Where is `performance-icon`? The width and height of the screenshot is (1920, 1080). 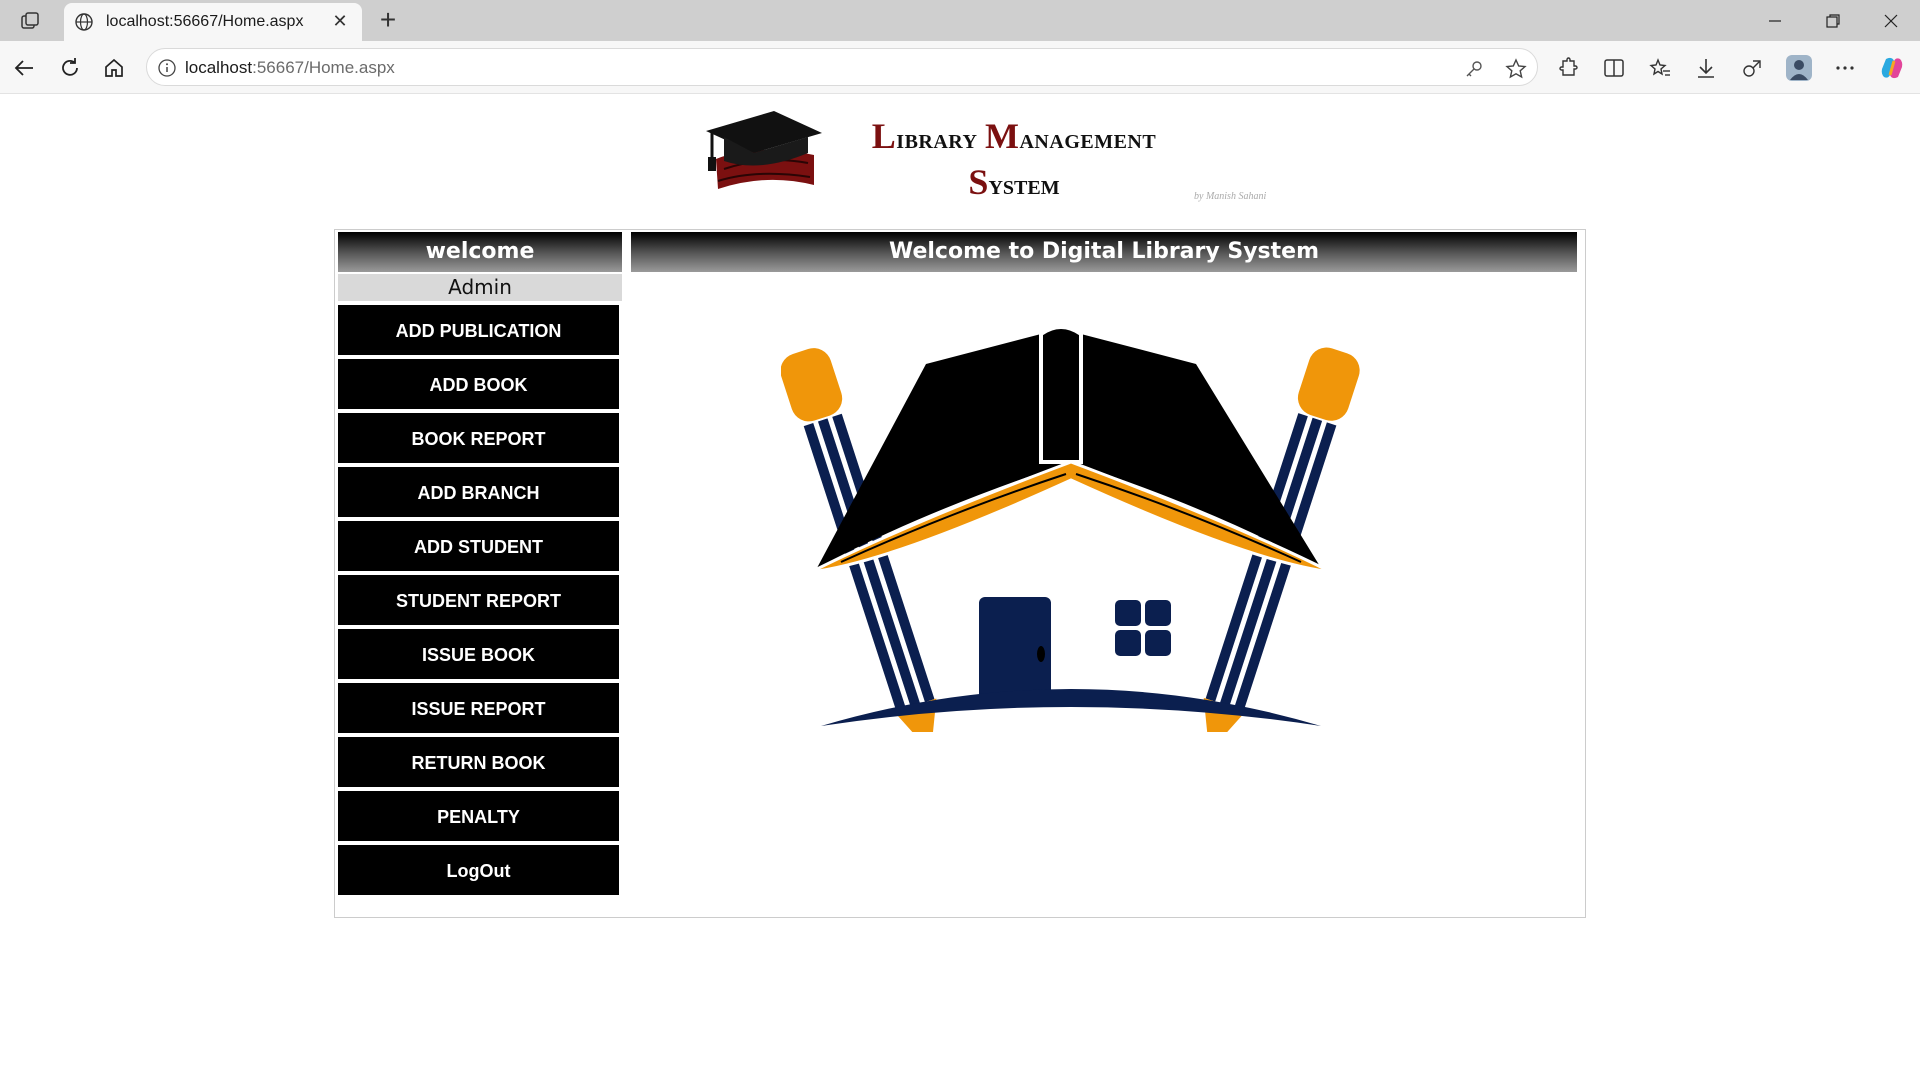
performance-icon is located at coordinates (1752, 68).